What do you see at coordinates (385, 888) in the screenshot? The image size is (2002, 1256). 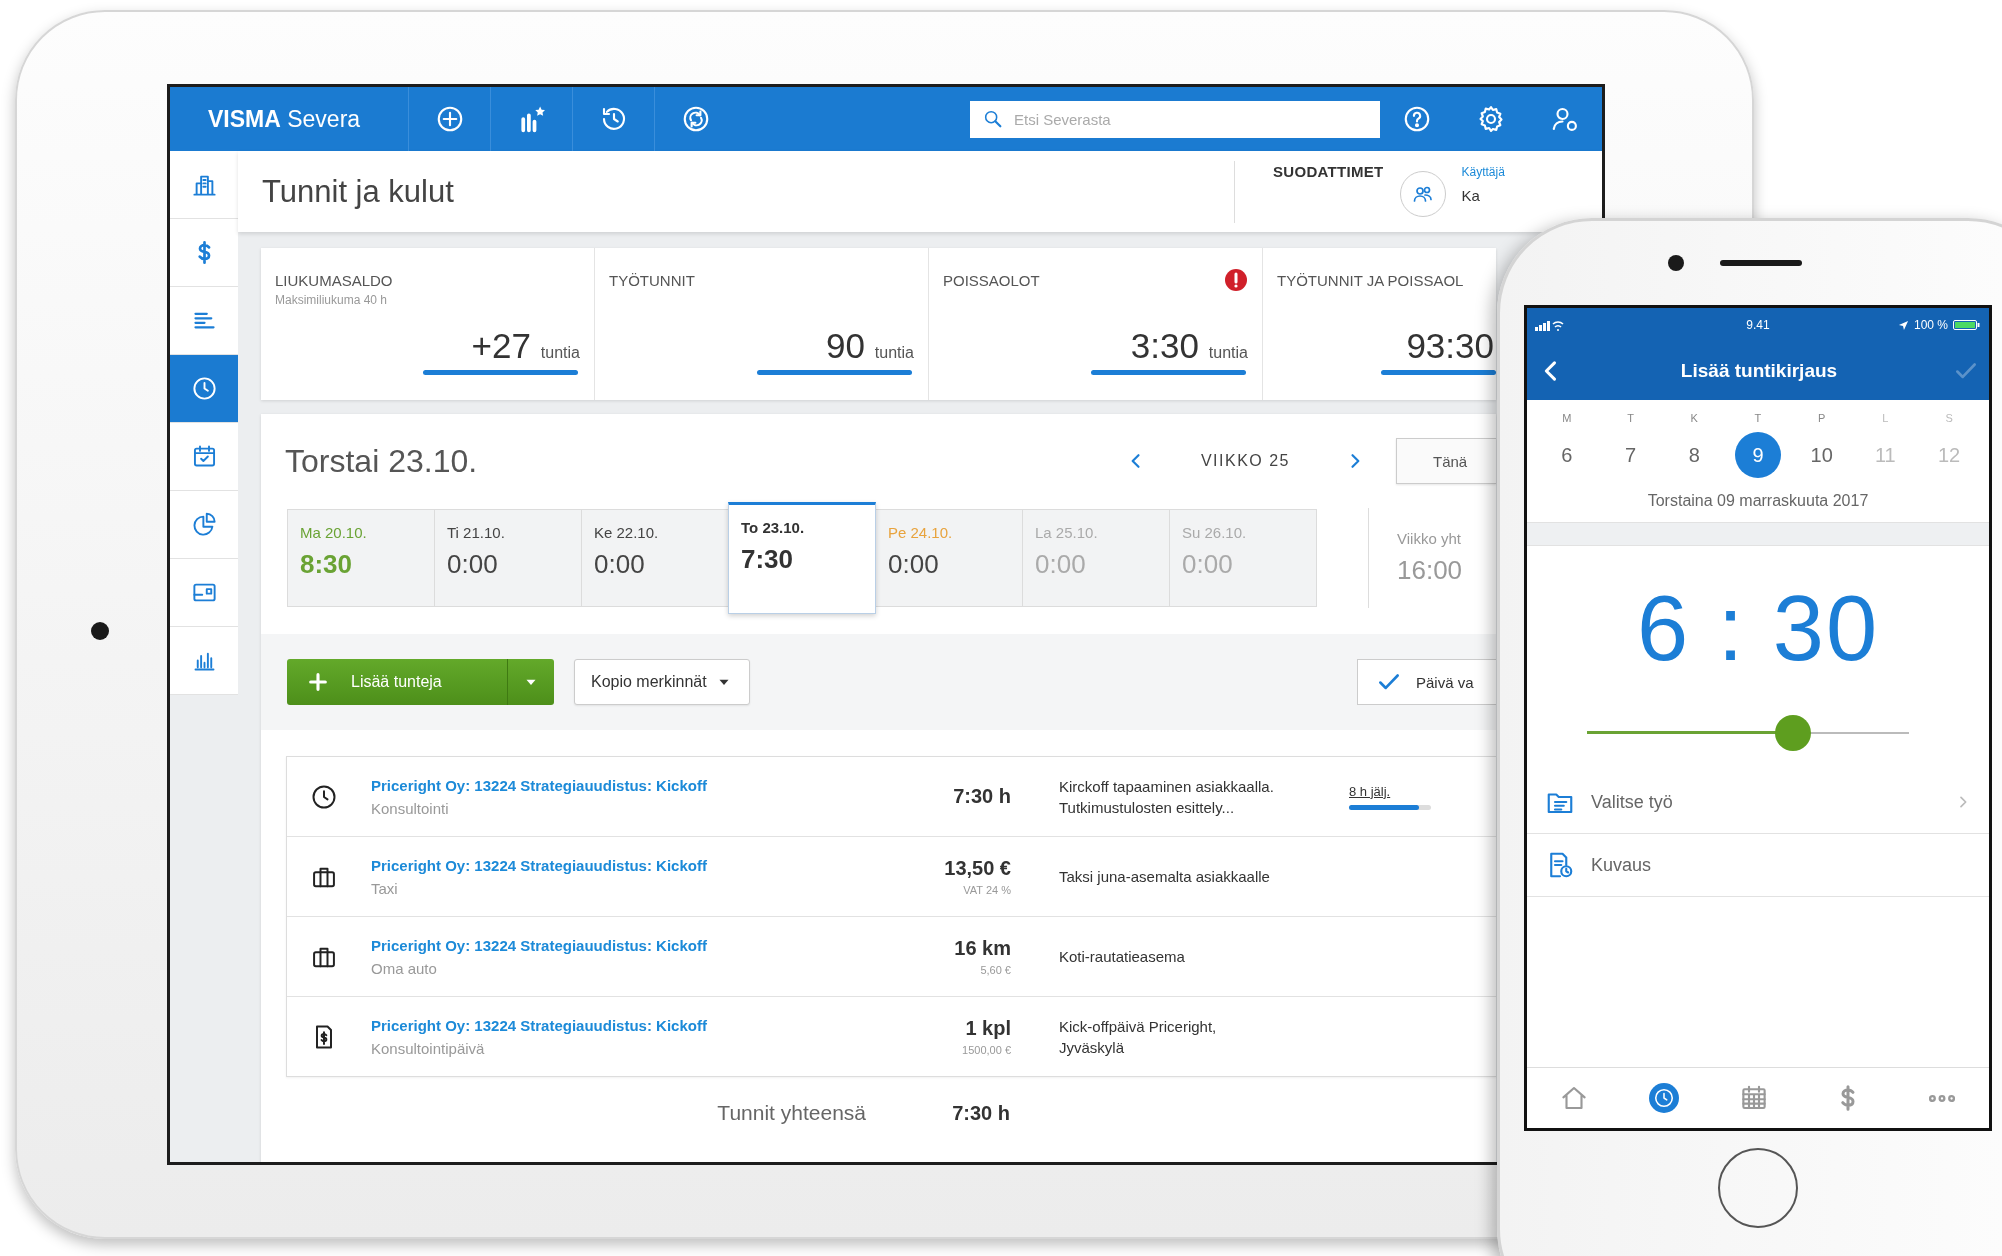 I see `entry-type: Taxi` at bounding box center [385, 888].